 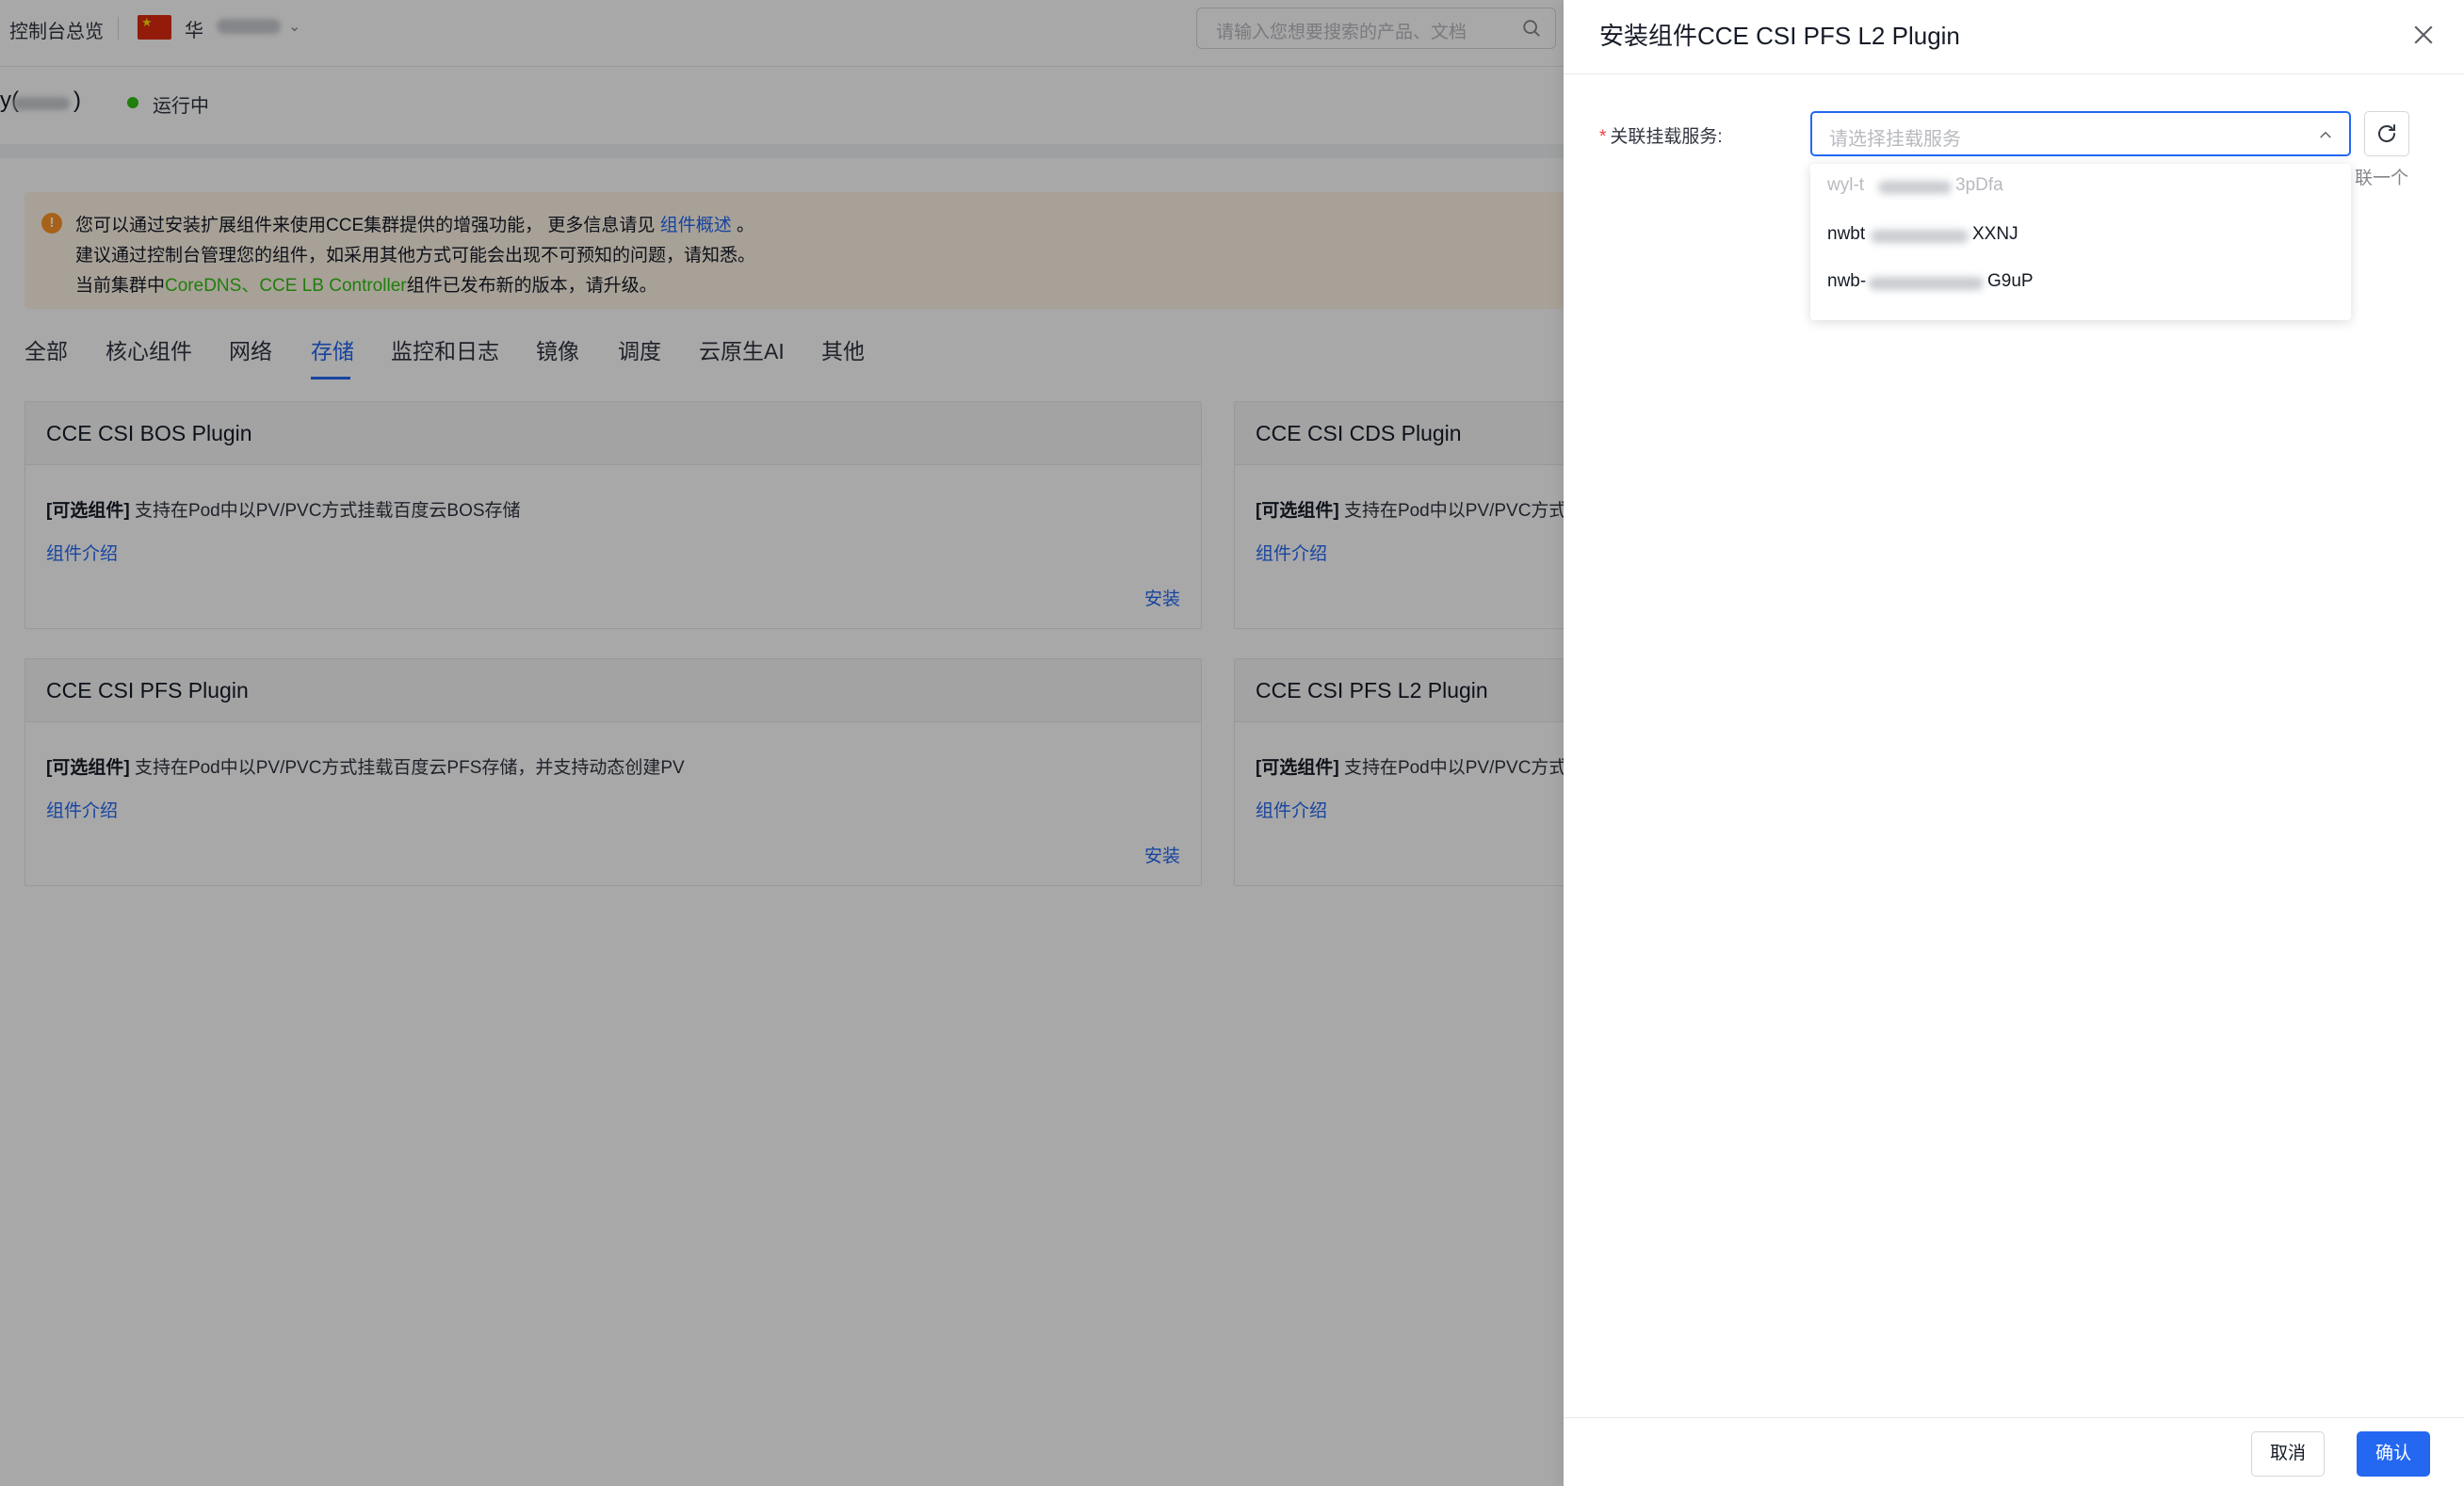 What do you see at coordinates (2080, 235) in the screenshot?
I see `mount-service-option: nwbt XXNJ` at bounding box center [2080, 235].